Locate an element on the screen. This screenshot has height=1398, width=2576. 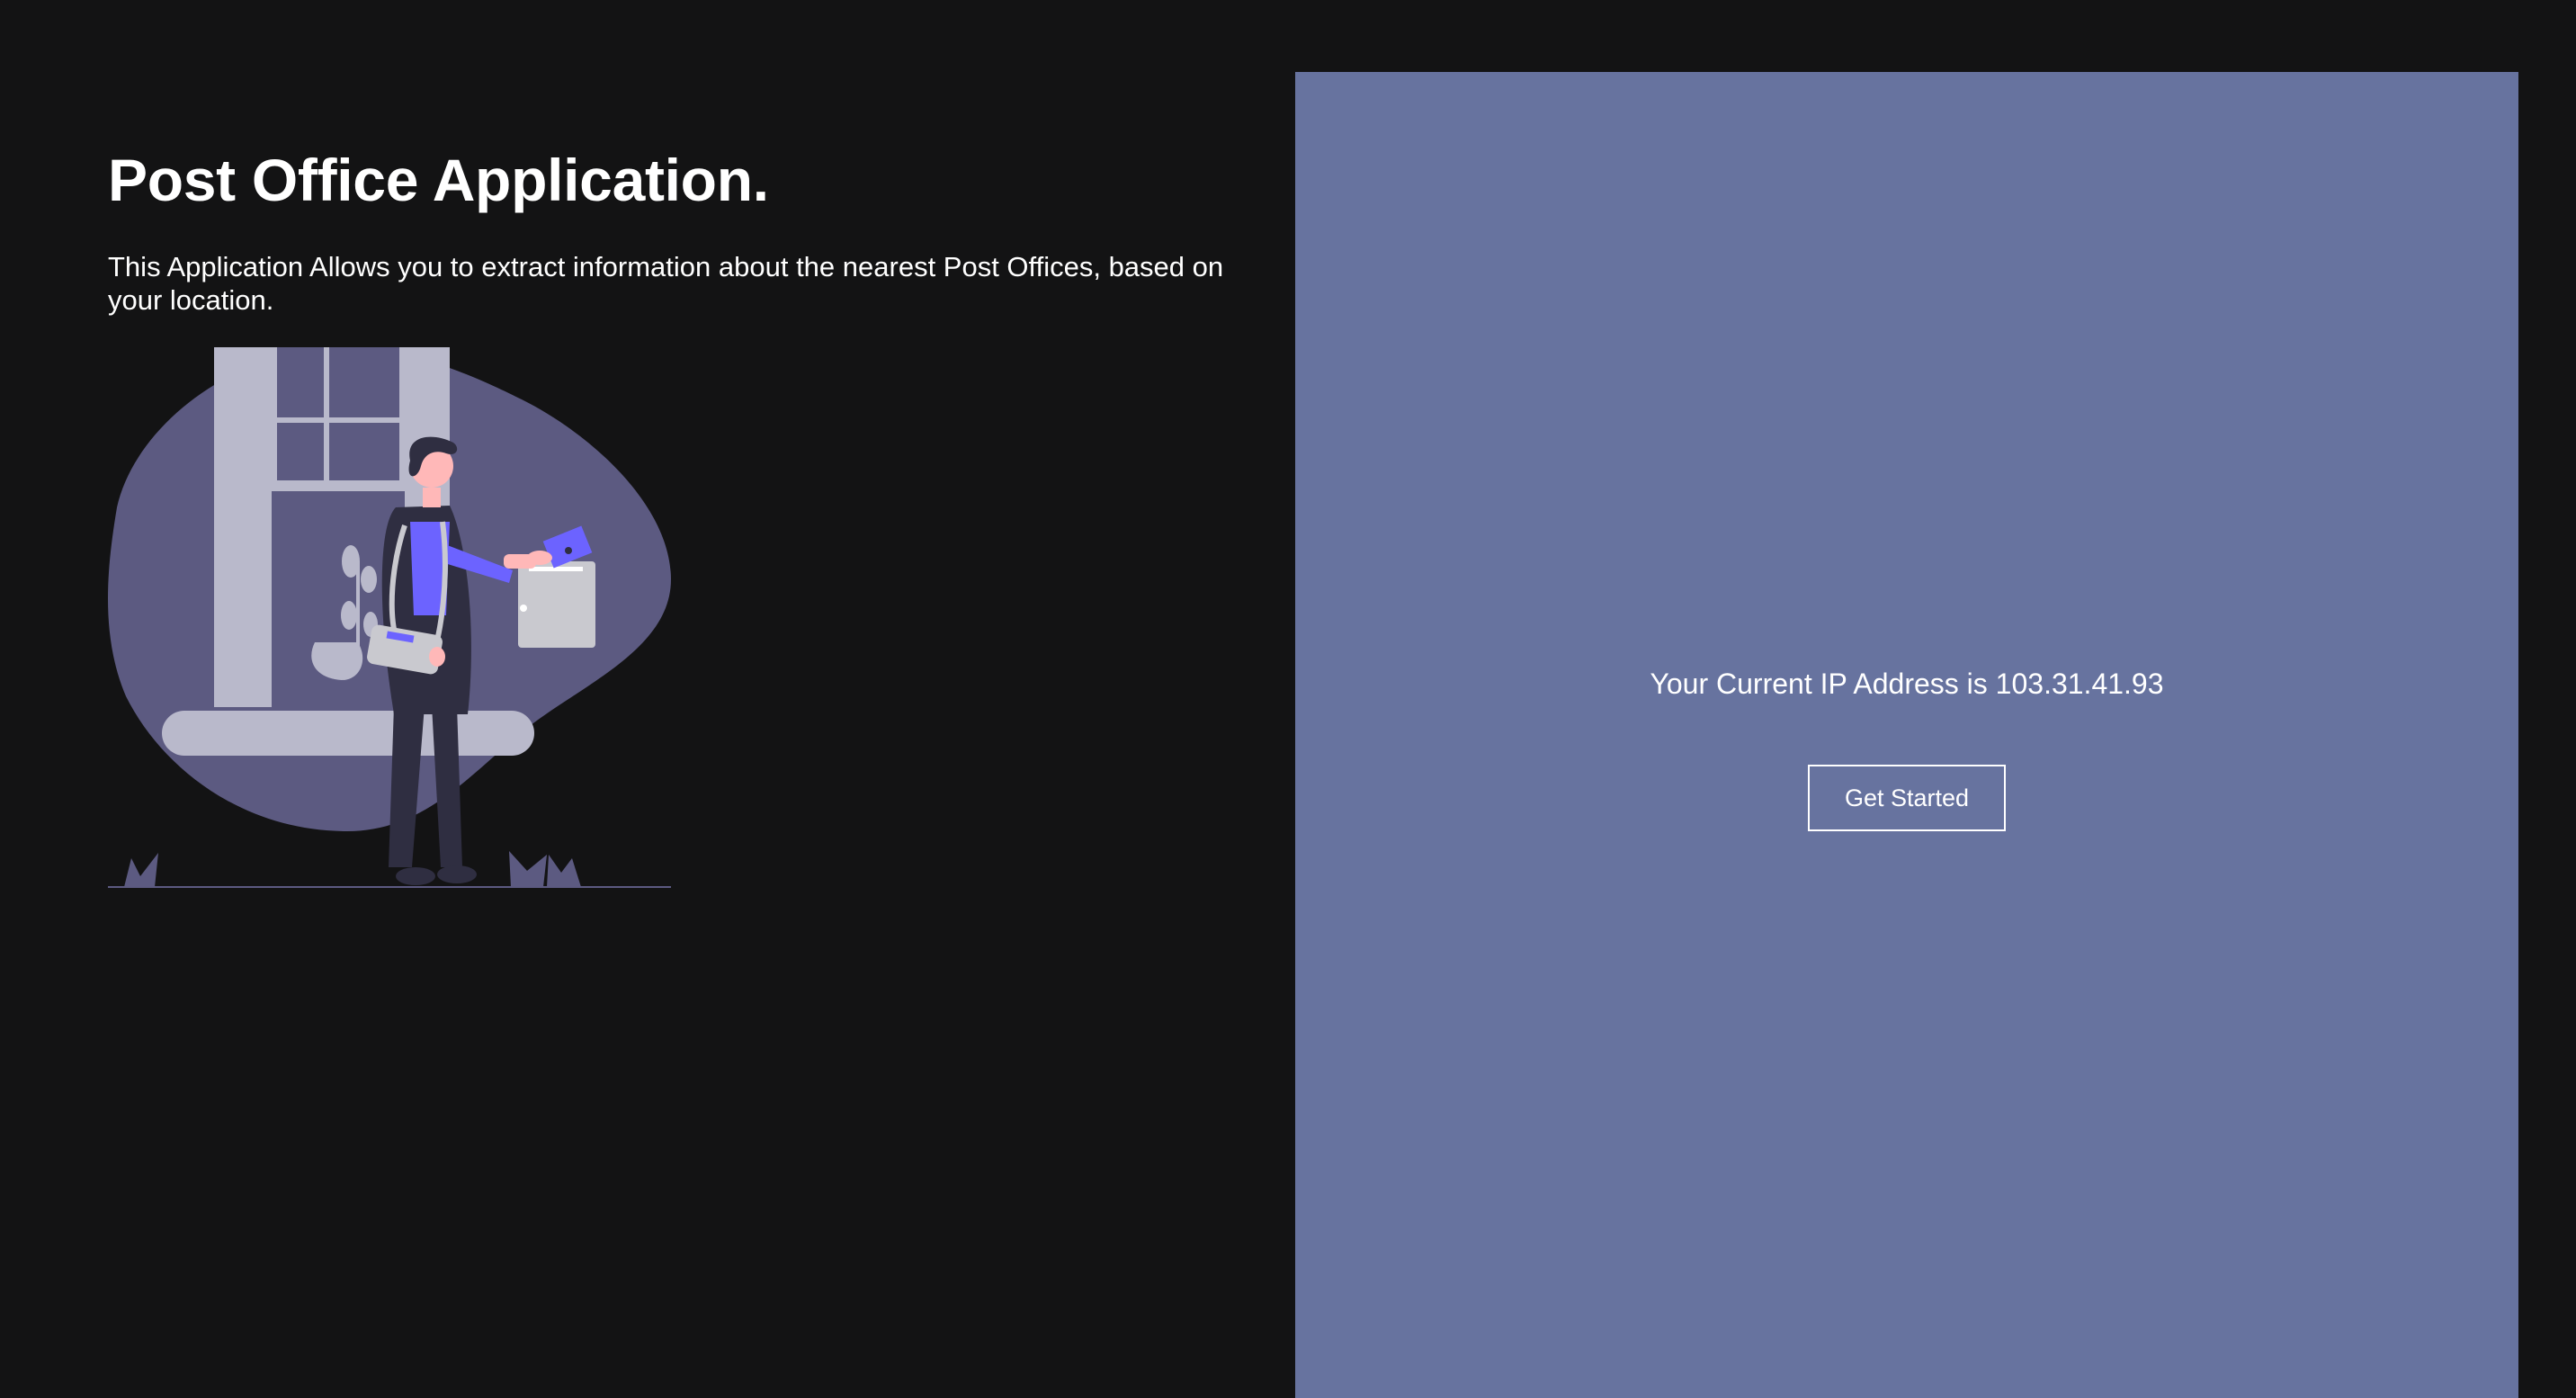
ground-line is located at coordinates (389, 887).